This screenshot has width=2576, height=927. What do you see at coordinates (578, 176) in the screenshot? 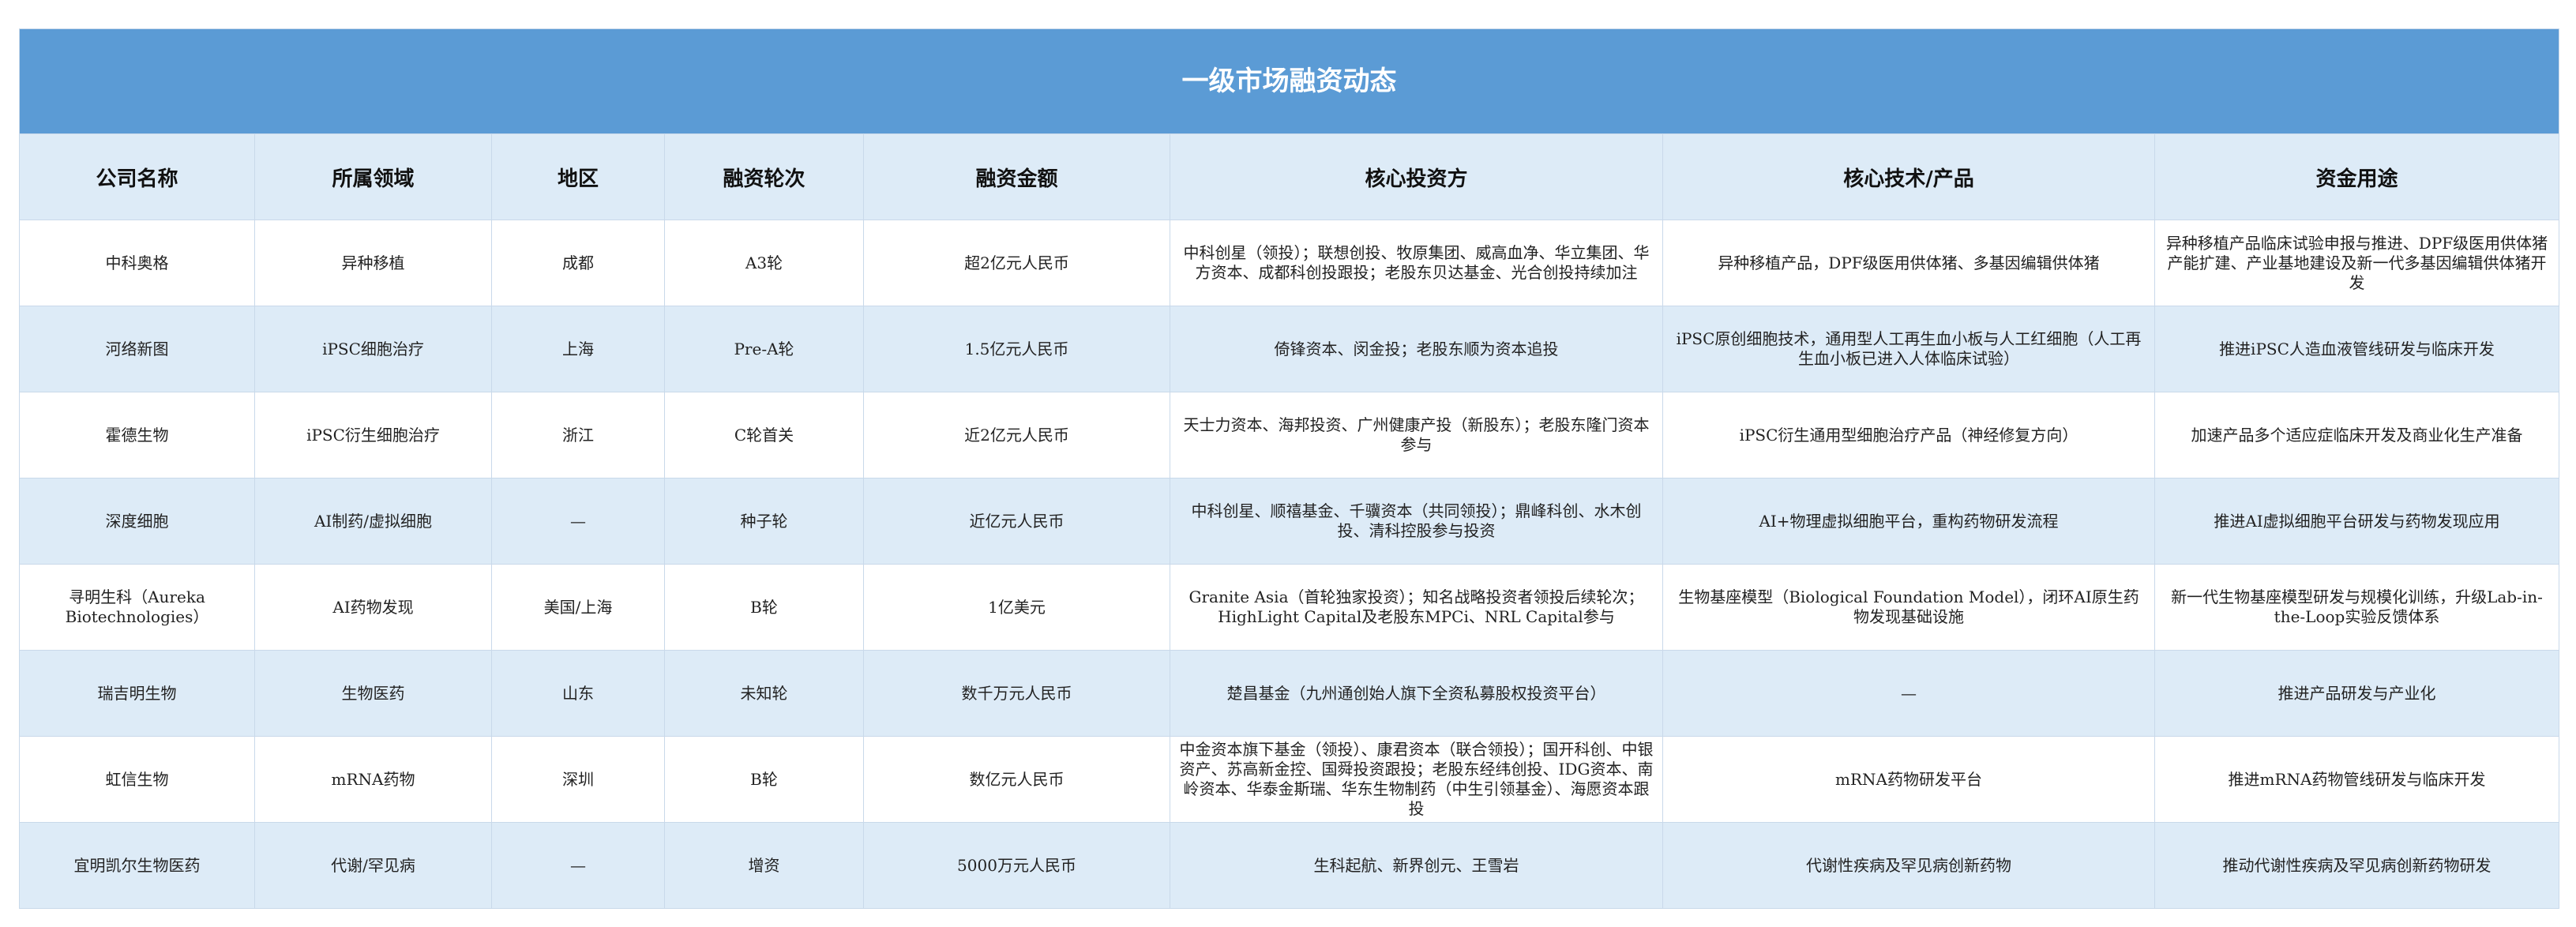
I see `header-region: 地区` at bounding box center [578, 176].